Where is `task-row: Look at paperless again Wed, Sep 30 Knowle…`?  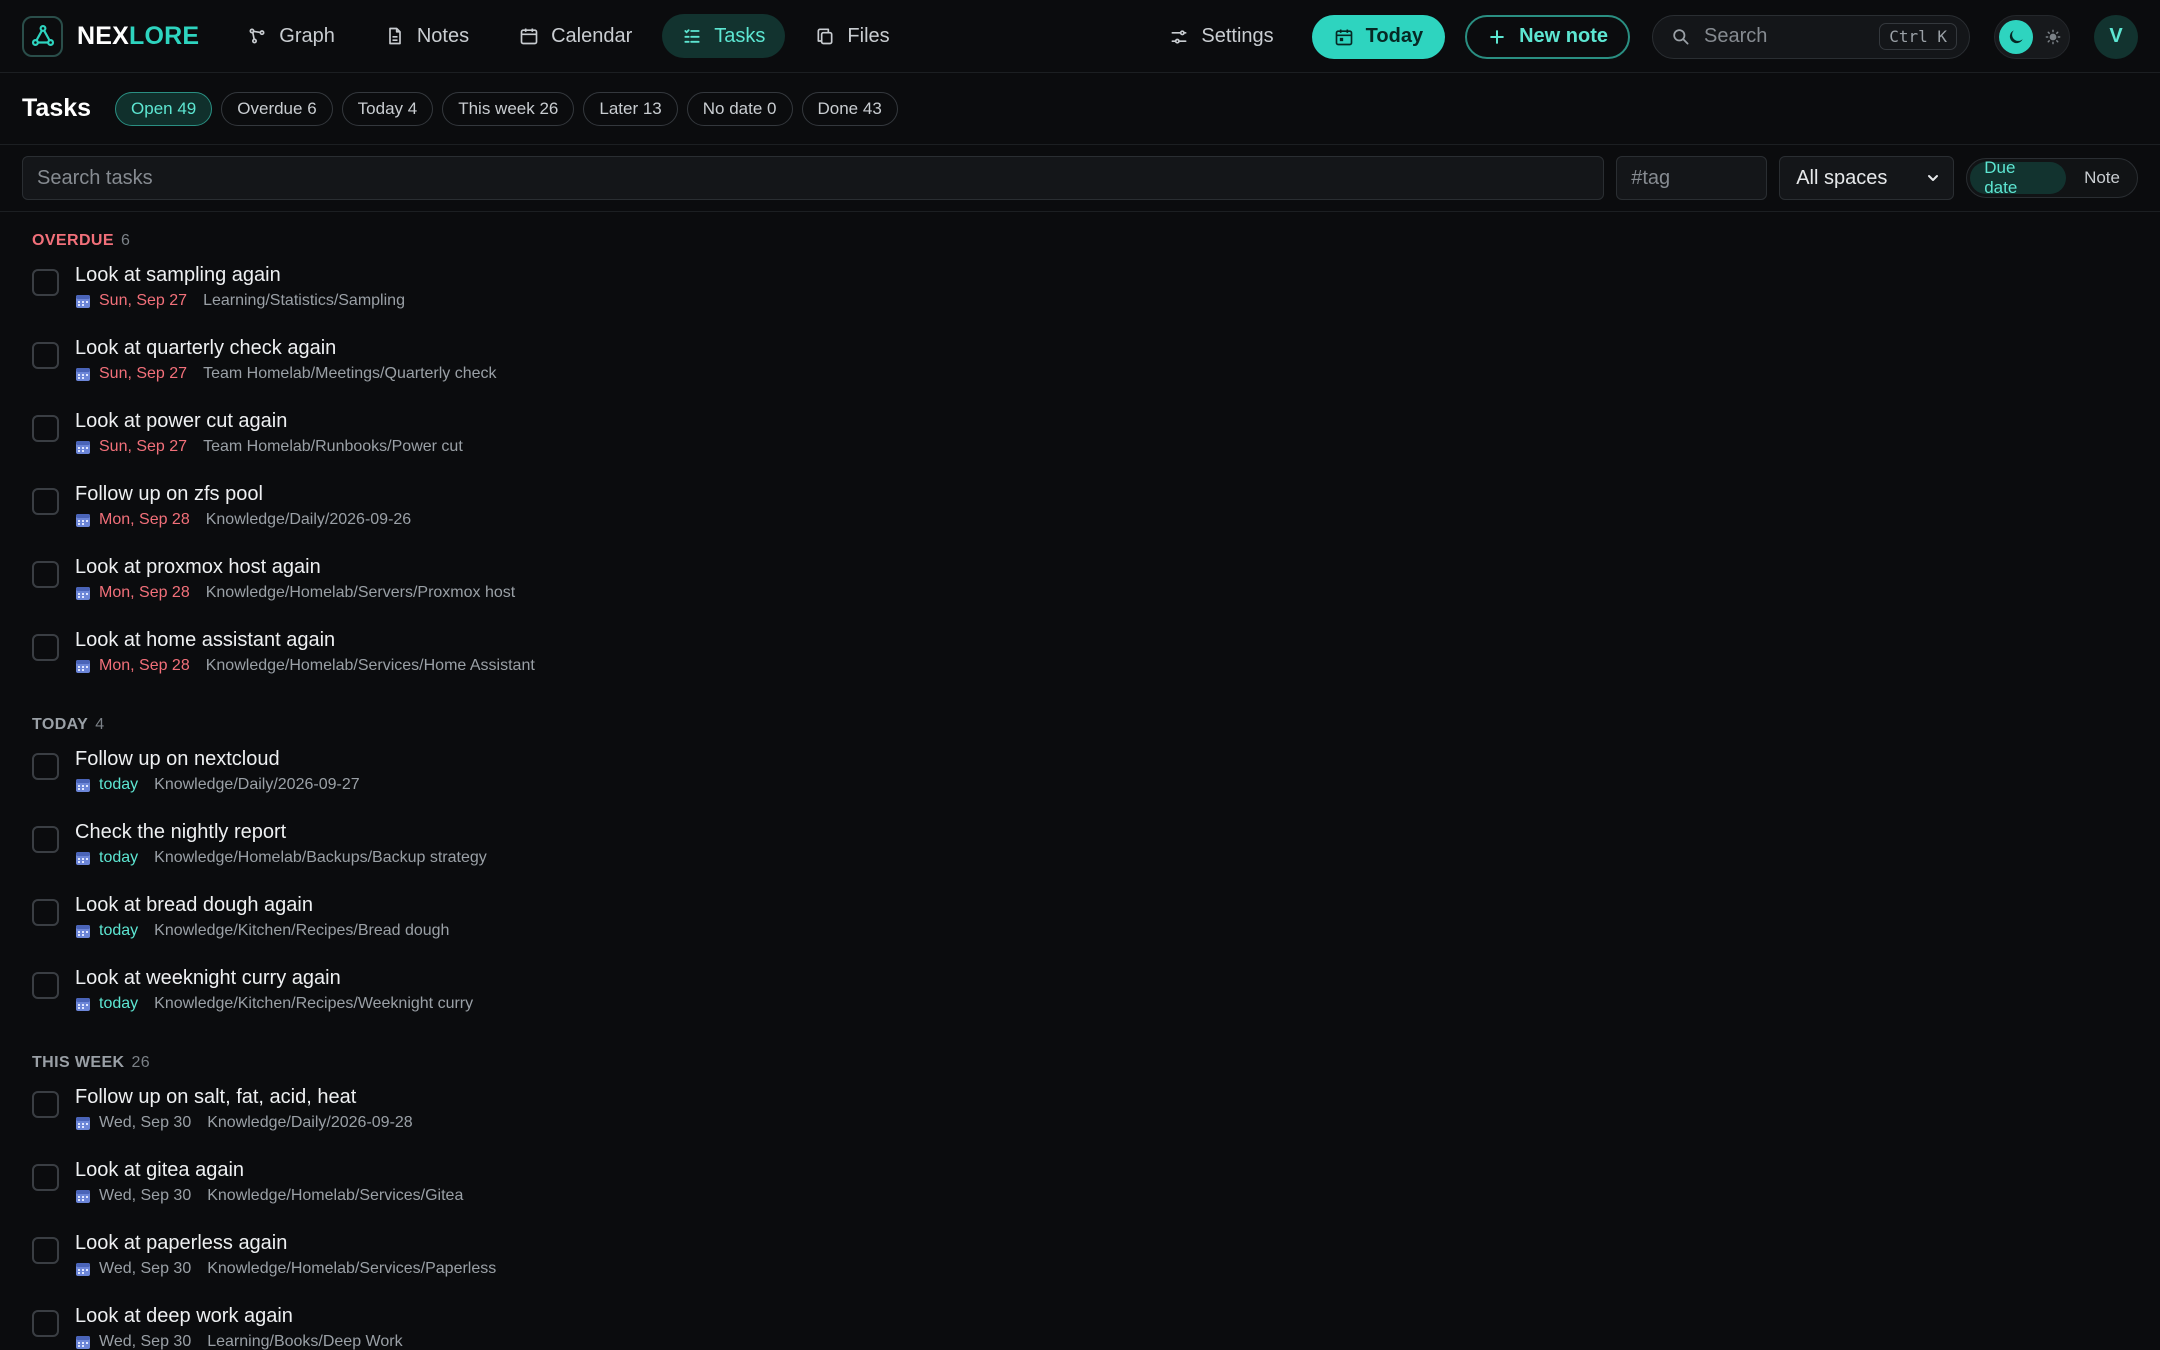 task-row: Look at paperless again Wed, Sep 30 Knowle… is located at coordinates (1080, 1262).